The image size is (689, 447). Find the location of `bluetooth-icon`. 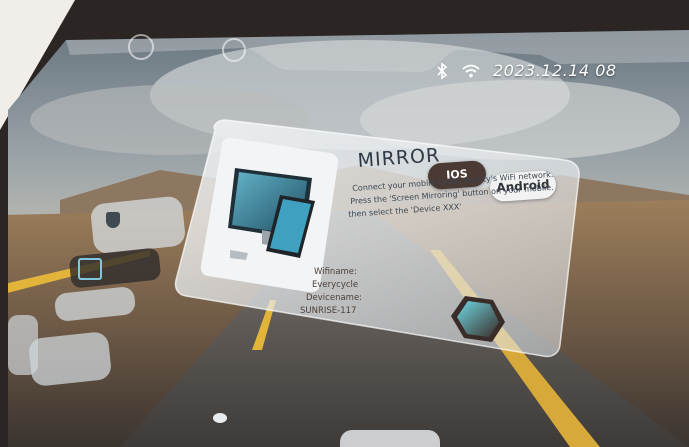

bluetooth-icon is located at coordinates (442, 73).